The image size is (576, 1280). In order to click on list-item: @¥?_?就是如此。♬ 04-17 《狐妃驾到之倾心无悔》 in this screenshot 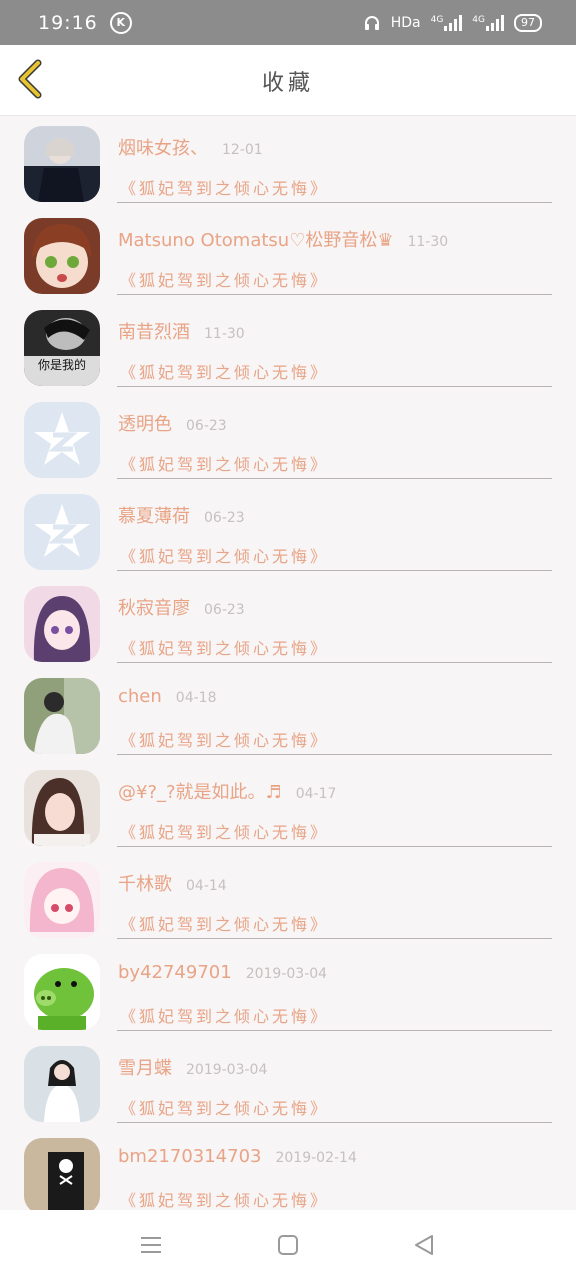, I will do `click(288, 806)`.